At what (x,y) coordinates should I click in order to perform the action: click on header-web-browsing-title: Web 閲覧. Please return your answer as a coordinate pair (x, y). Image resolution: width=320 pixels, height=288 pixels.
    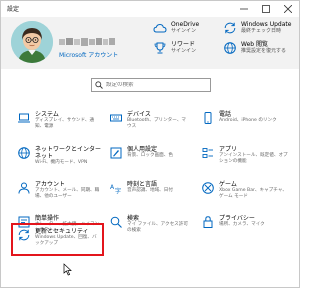
    Looking at the image, I should click on (254, 44).